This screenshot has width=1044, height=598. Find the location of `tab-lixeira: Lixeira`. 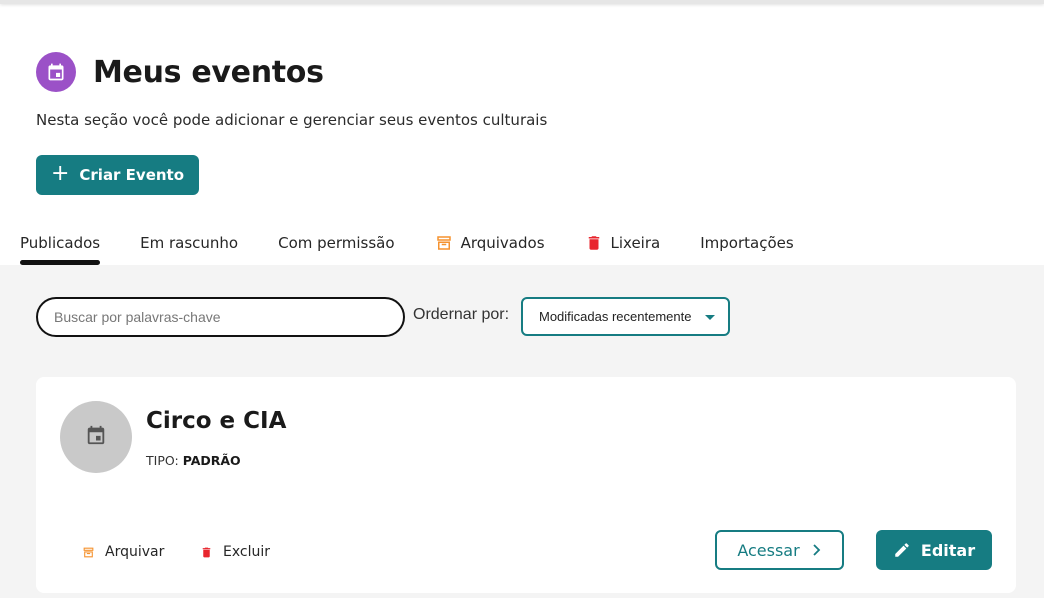

tab-lixeira: Lixeira is located at coordinates (623, 243).